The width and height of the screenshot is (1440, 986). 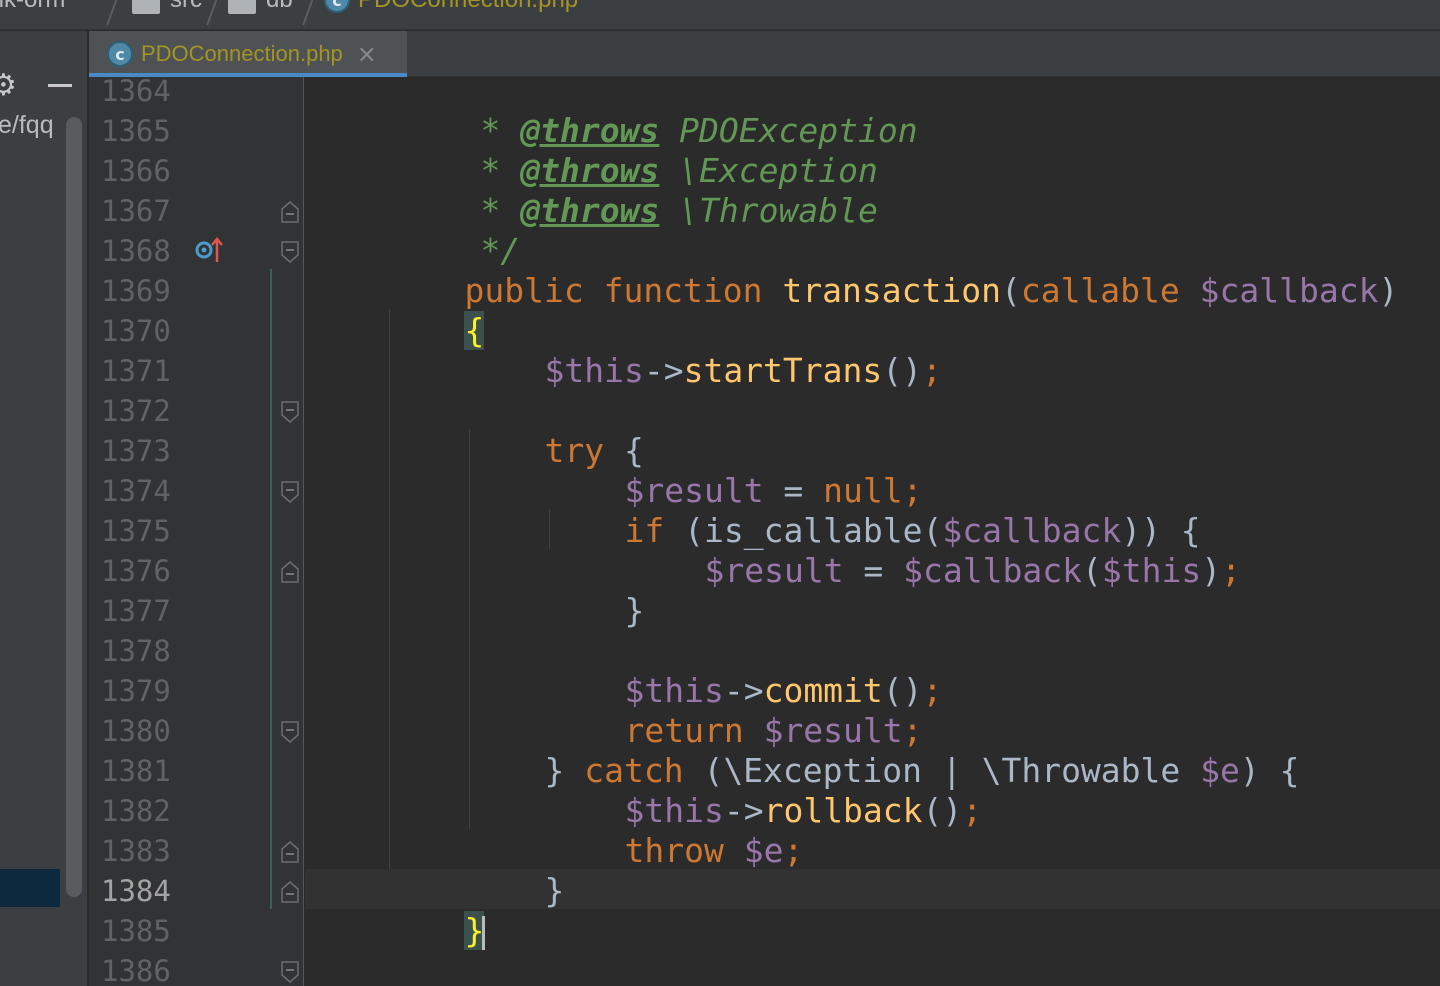 I want to click on keyword: function, so click(x=683, y=290).